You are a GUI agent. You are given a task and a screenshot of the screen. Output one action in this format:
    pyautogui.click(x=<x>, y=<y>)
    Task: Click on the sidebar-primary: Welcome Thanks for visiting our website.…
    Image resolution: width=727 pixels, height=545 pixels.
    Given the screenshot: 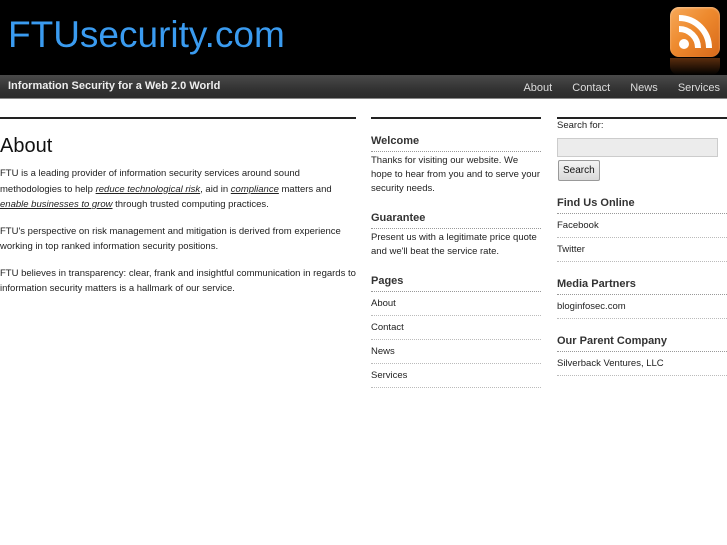 What is the action you would take?
    pyautogui.click(x=456, y=252)
    